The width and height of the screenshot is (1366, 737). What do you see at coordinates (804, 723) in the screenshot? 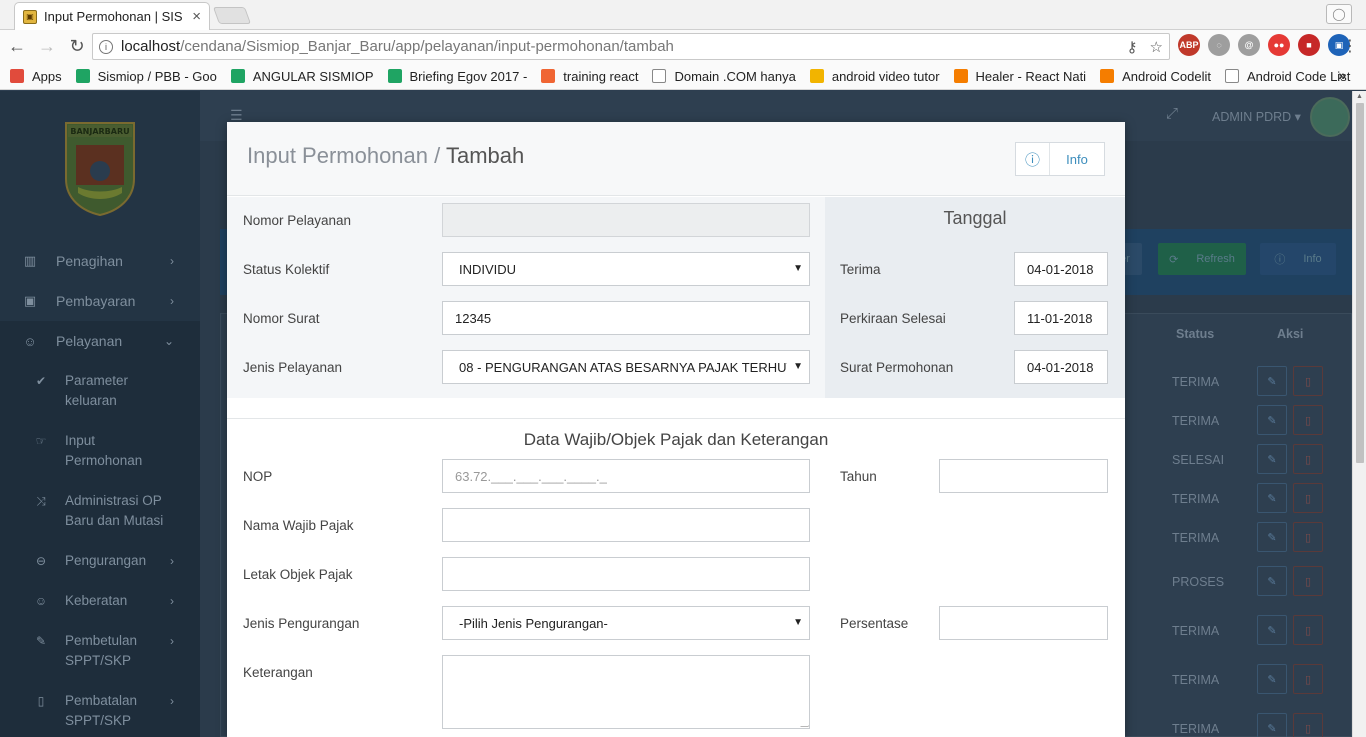
I see `resize-handle-icon` at bounding box center [804, 723].